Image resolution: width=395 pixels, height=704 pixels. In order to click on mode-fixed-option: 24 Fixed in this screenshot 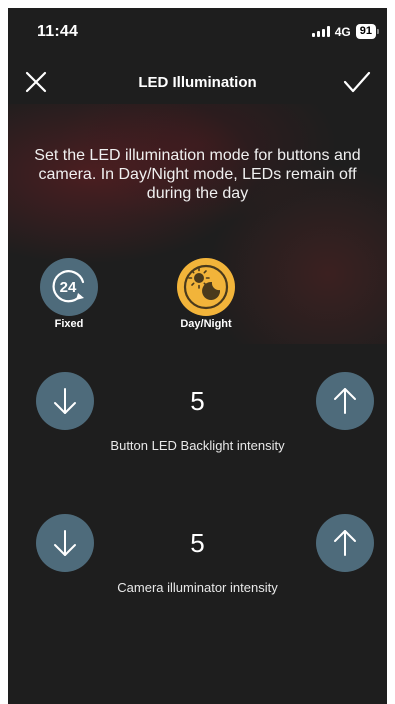, I will do `click(69, 294)`.